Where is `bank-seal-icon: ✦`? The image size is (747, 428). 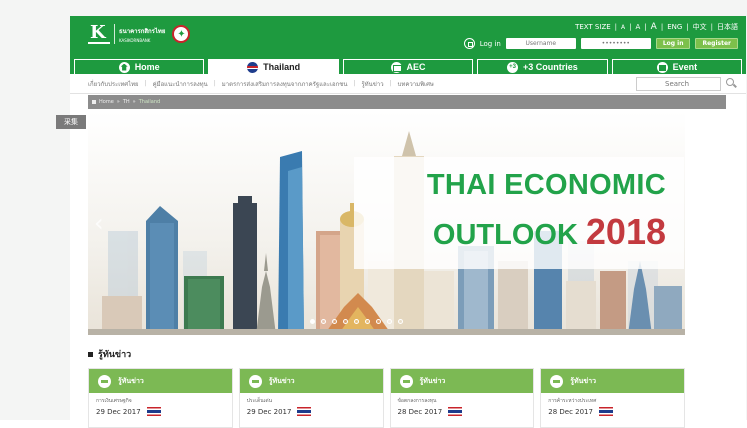
bank-seal-icon: ✦ is located at coordinates (181, 34).